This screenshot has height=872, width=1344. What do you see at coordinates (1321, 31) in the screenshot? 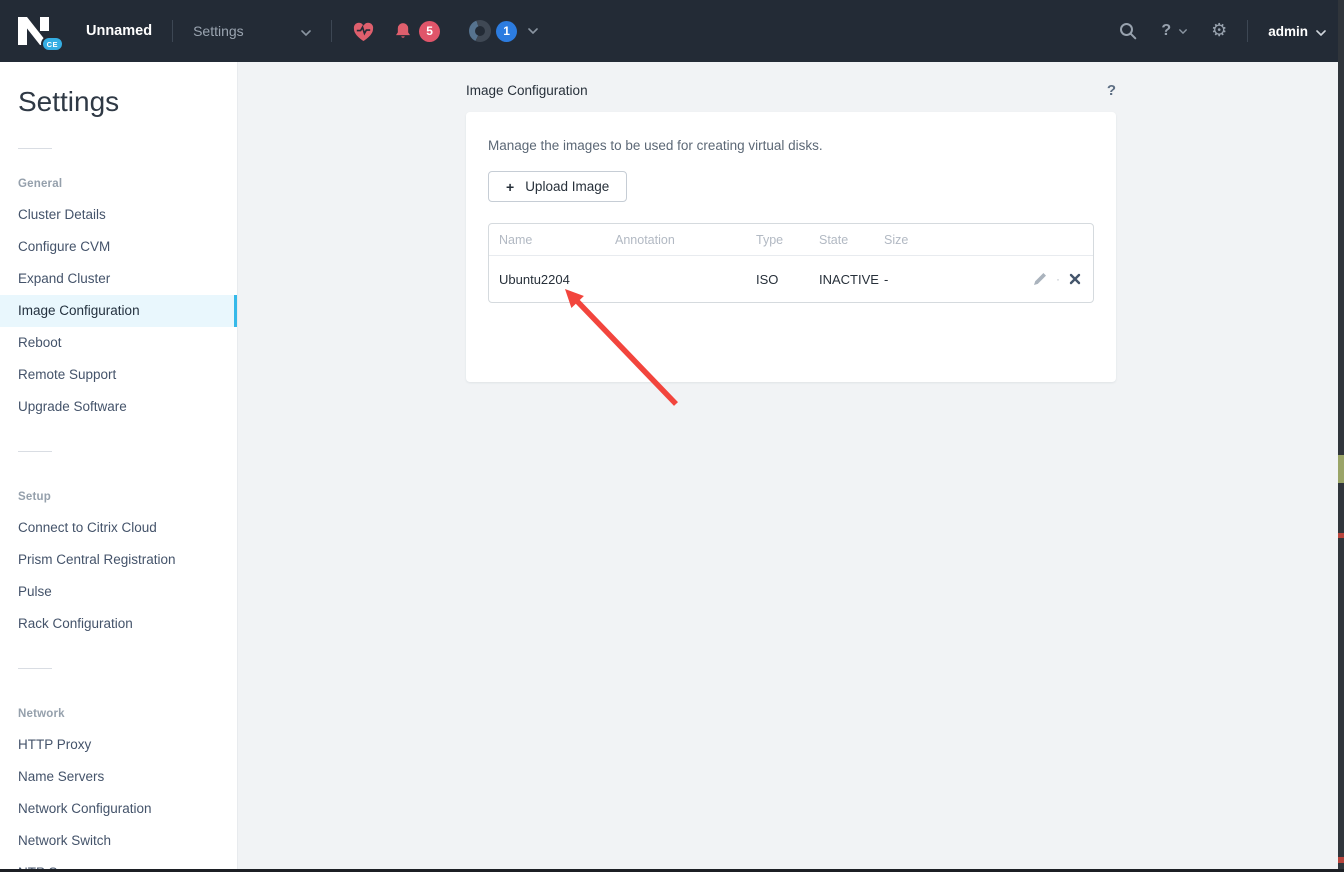
I see `user-chevron-down-icon` at bounding box center [1321, 31].